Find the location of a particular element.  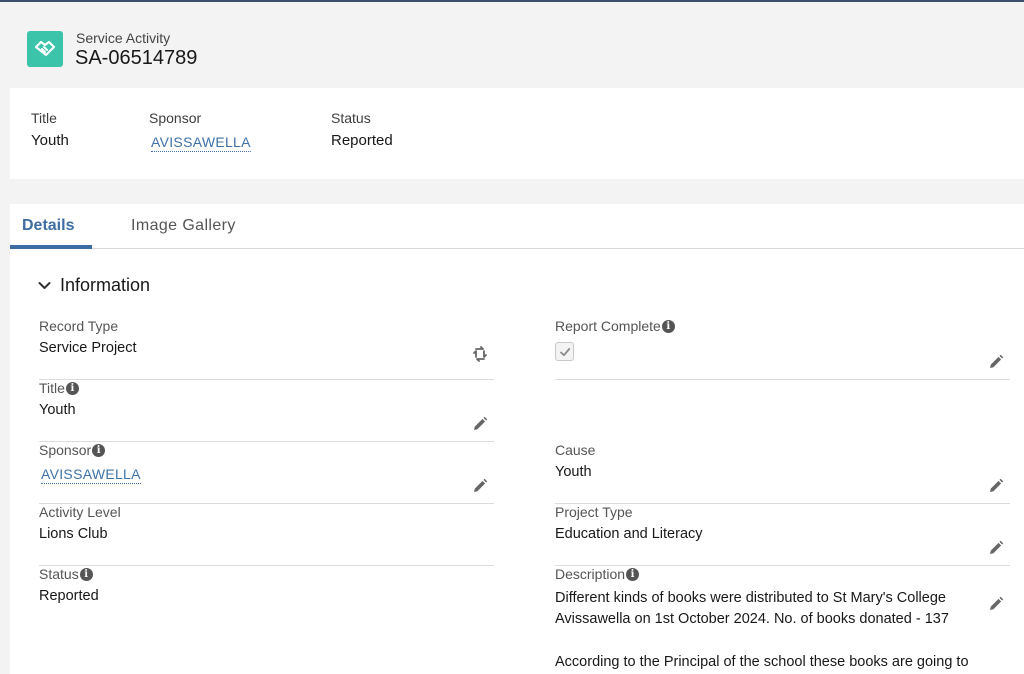

section-toggle-information: Information is located at coordinates (94, 285).